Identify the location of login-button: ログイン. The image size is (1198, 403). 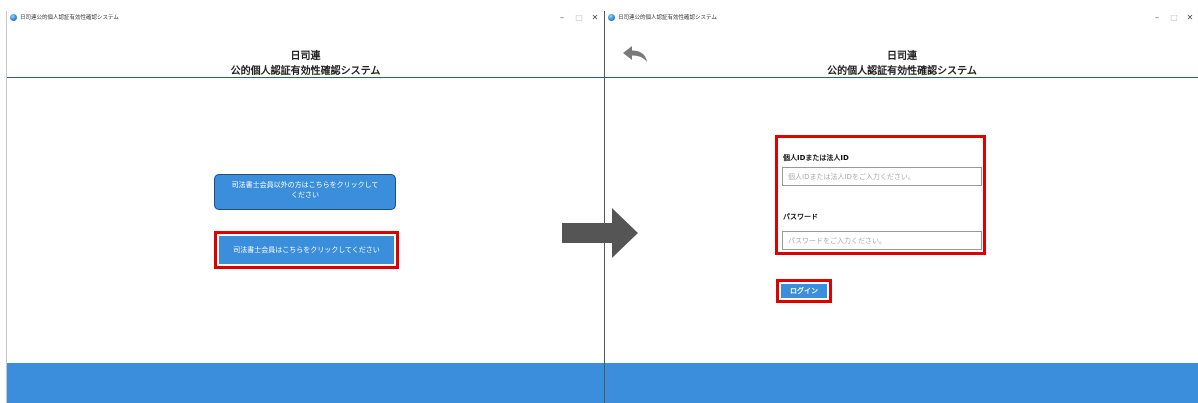
(804, 291).